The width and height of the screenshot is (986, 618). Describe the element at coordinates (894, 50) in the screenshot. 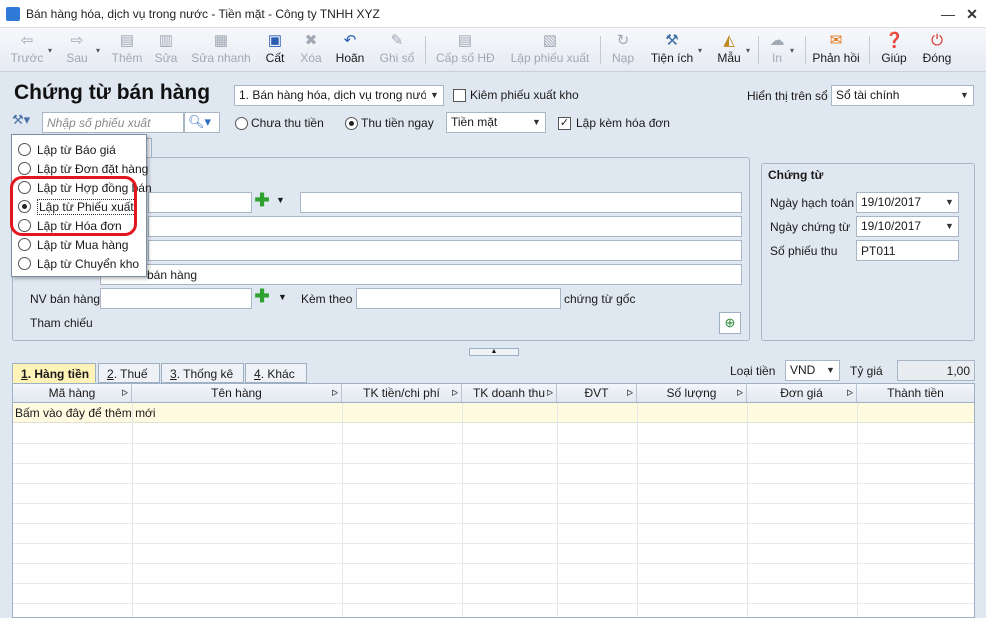

I see `giup-button: ❓ Giúp` at that location.